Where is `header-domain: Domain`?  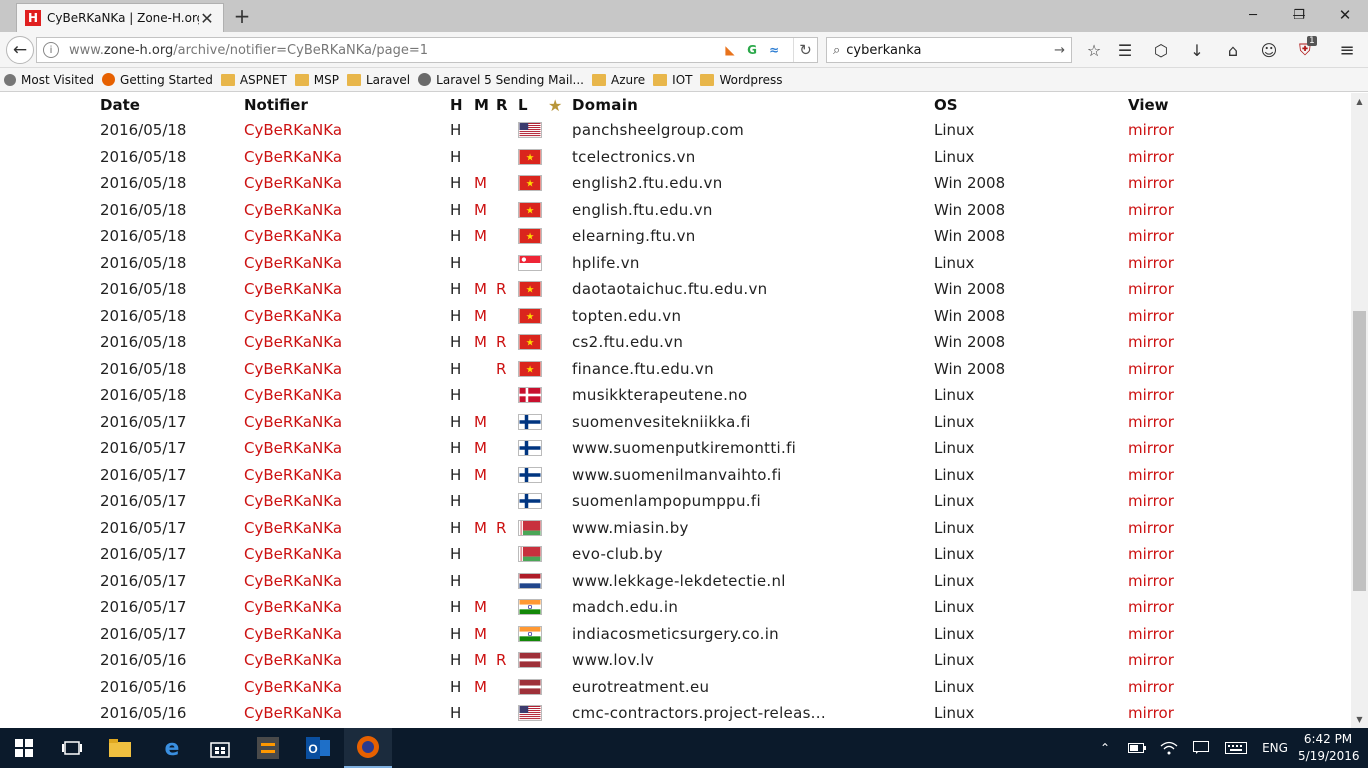 header-domain: Domain is located at coordinates (753, 105).